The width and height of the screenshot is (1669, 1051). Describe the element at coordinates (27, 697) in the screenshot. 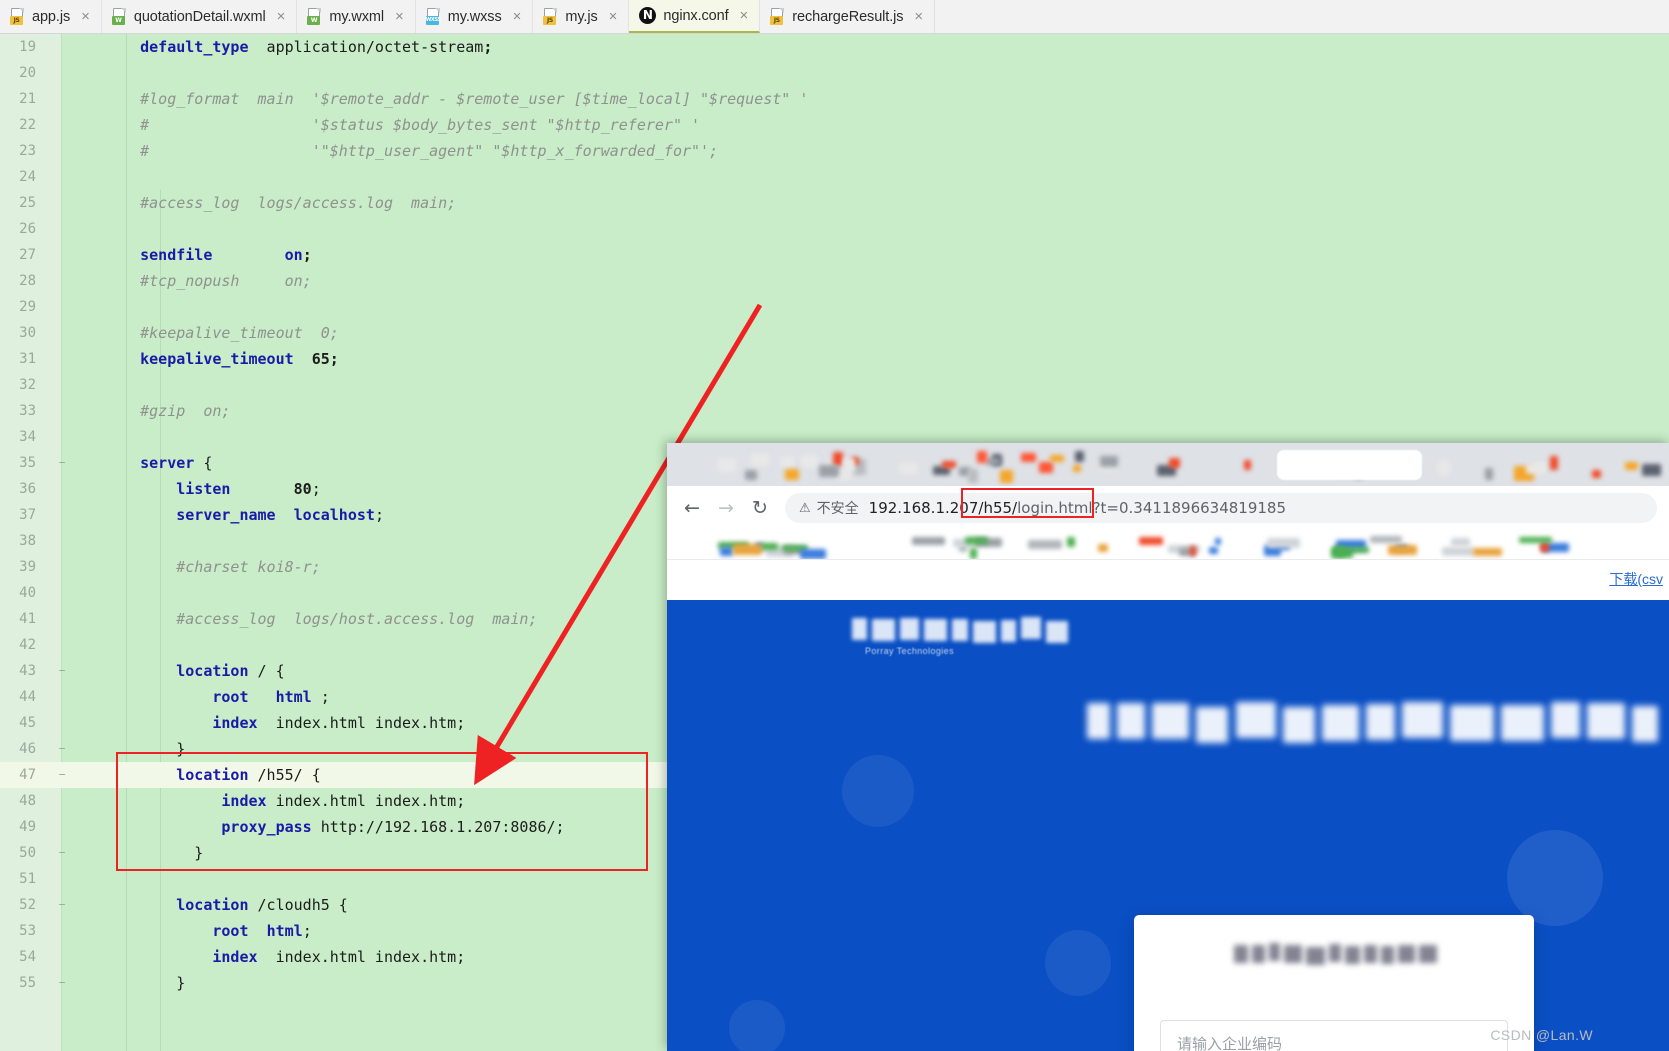

I see `line-number: 44` at that location.